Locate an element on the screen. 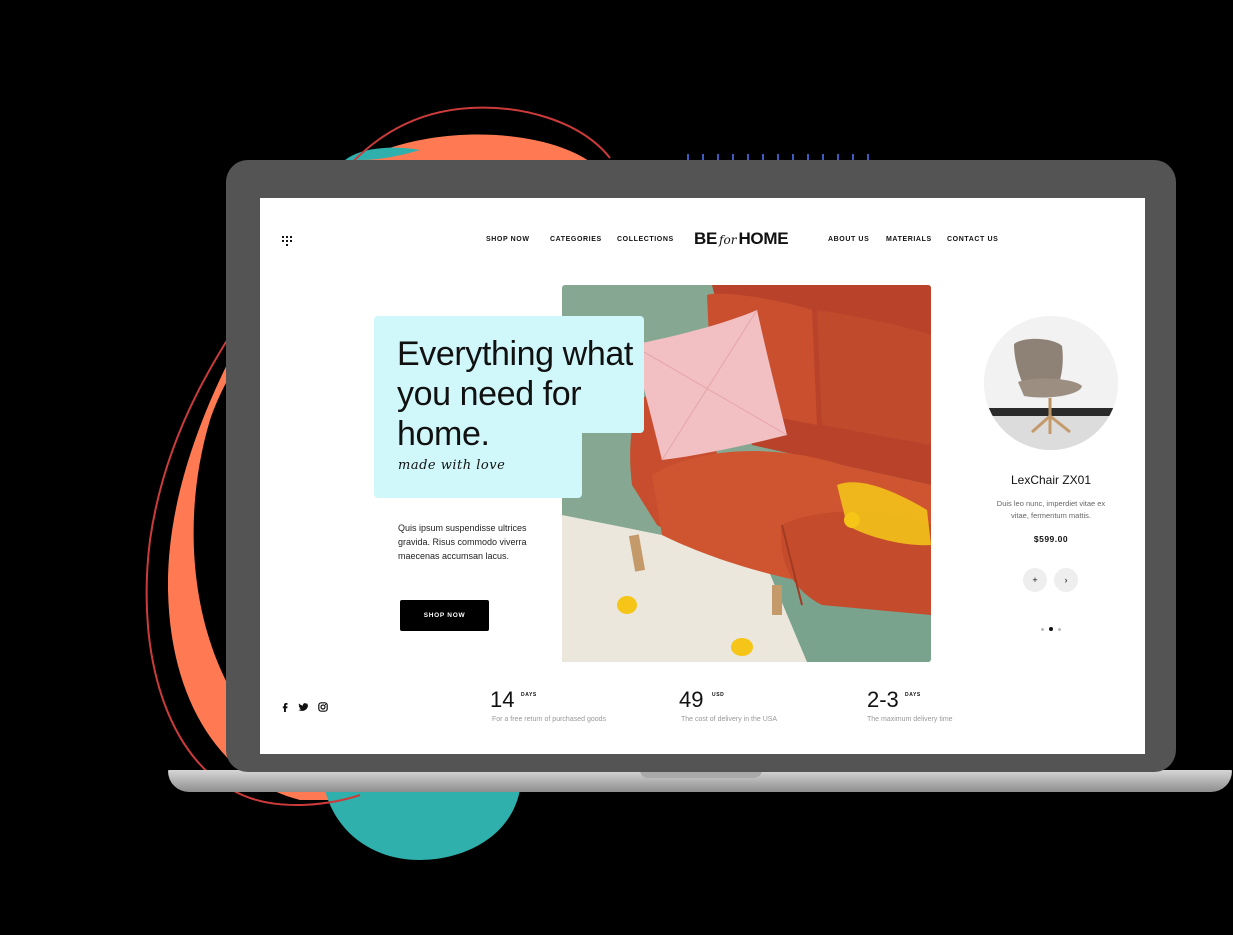  logo-be: BE is located at coordinates (706, 238).